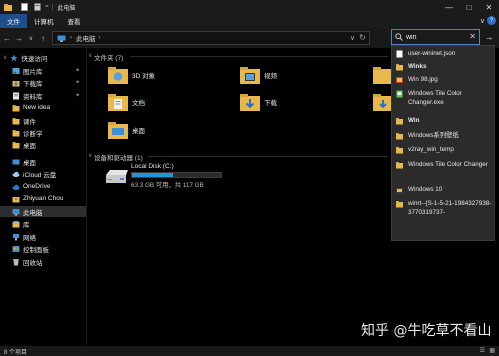 The image size is (499, 356). I want to click on back-arrow-icon: ←, so click(7, 38).